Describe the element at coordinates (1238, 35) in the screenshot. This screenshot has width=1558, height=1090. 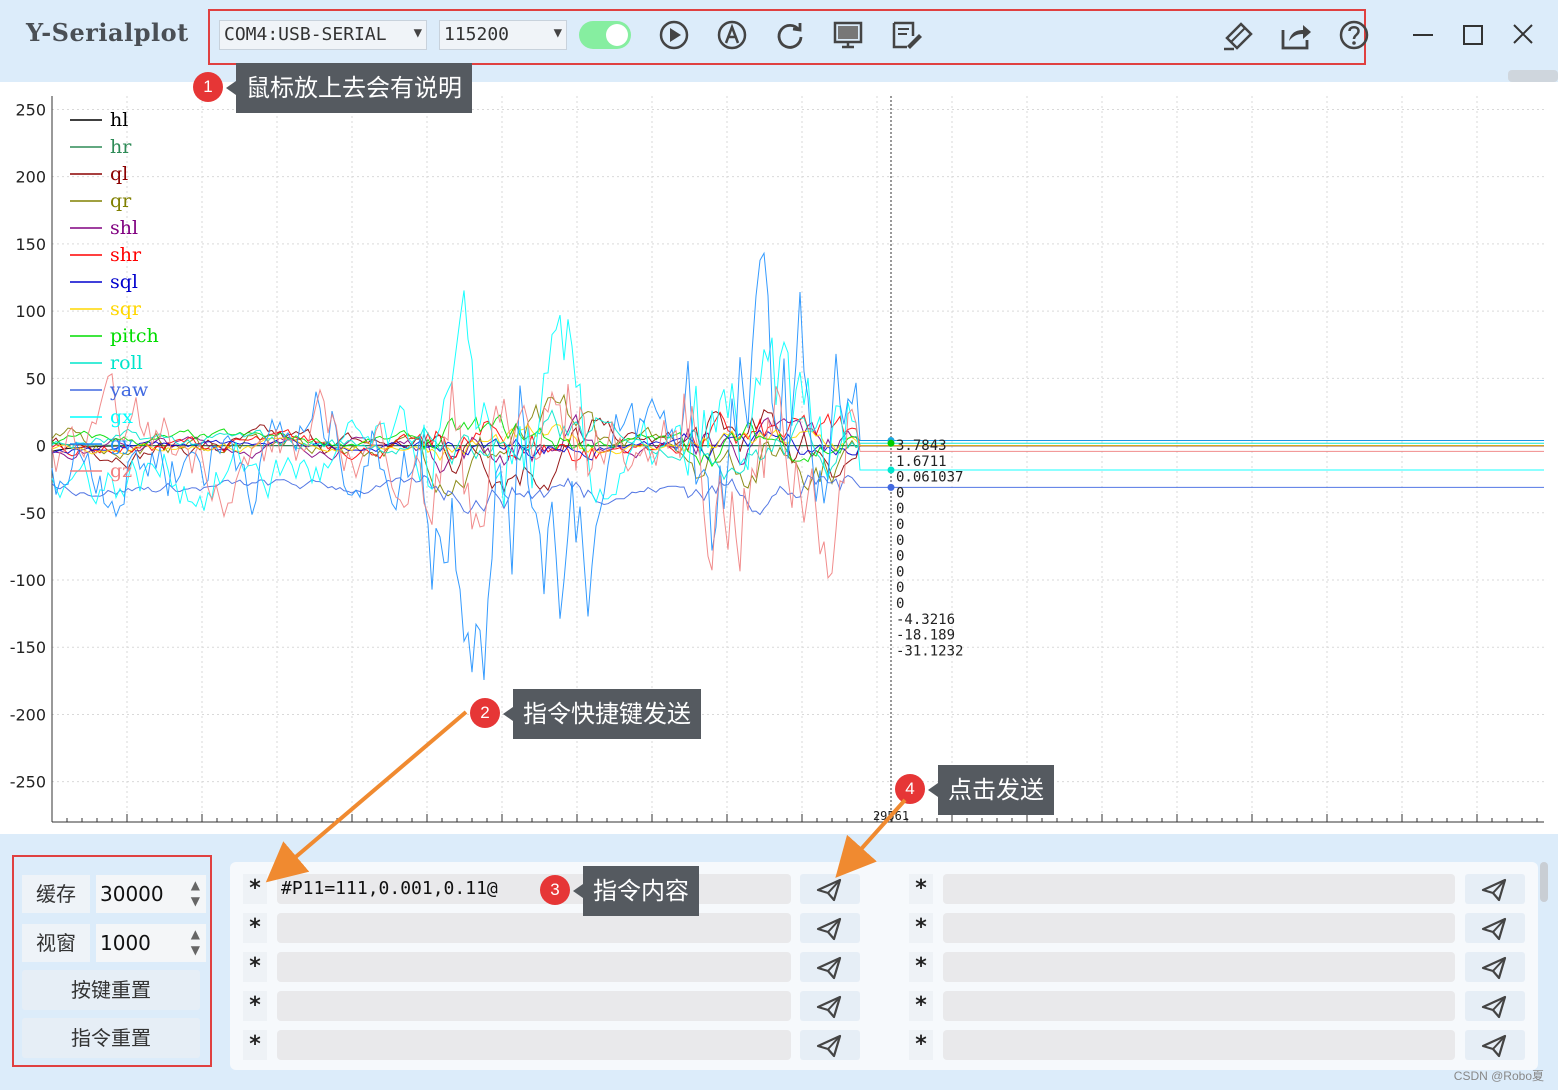
I see `clear-brush-icon` at that location.